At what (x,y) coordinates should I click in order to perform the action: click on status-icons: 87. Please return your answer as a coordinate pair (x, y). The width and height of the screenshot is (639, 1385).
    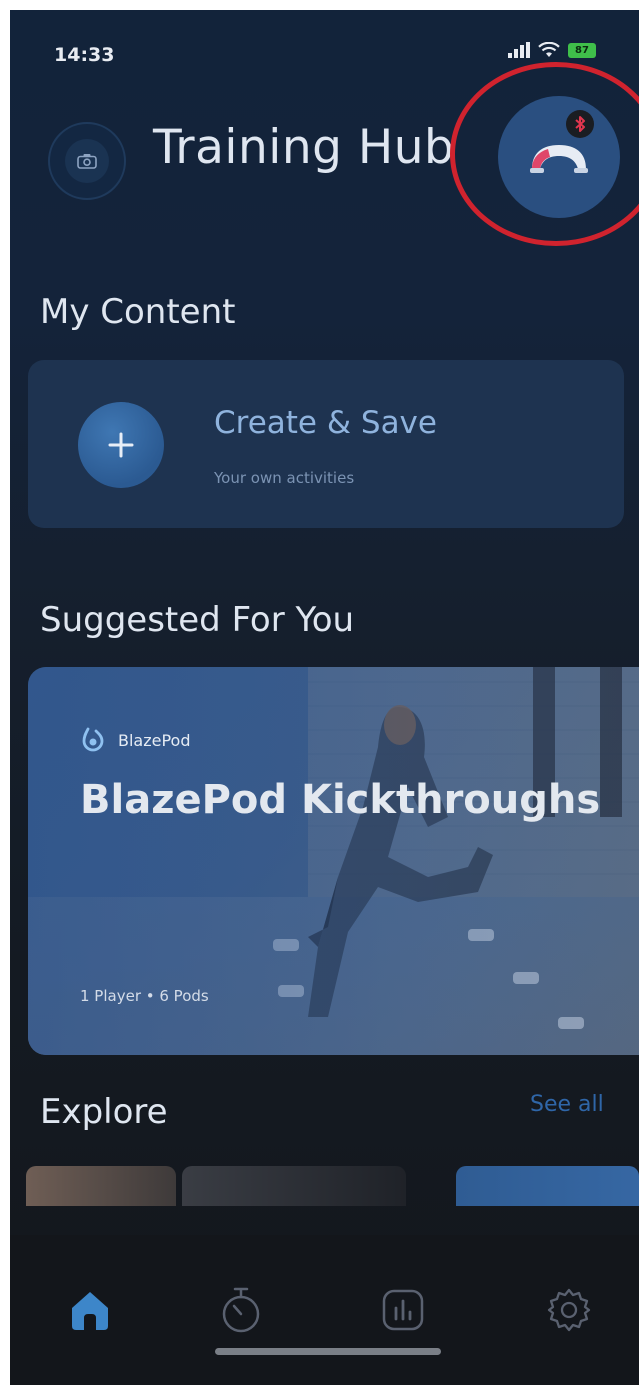
    Looking at the image, I should click on (552, 50).